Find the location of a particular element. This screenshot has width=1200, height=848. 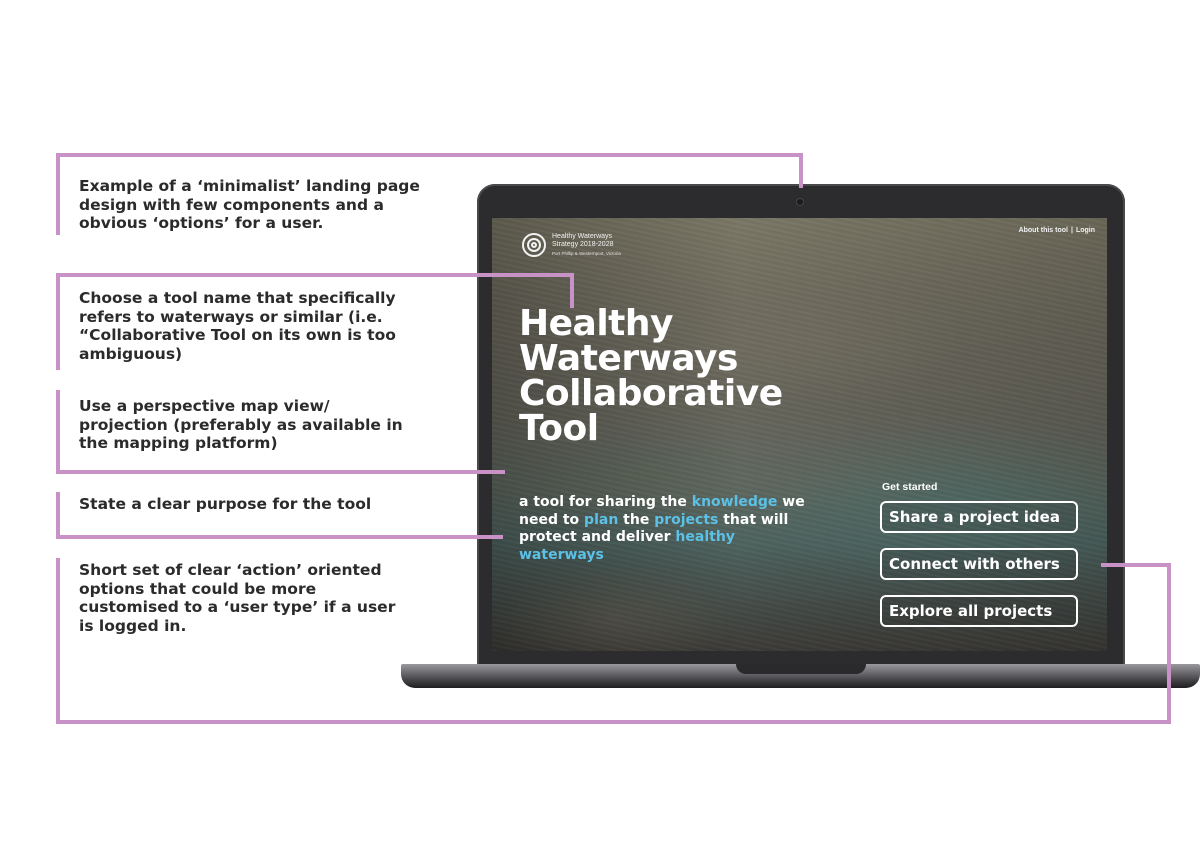

logo-line-2: Strategy 2018-2028 is located at coordinates (583, 244).